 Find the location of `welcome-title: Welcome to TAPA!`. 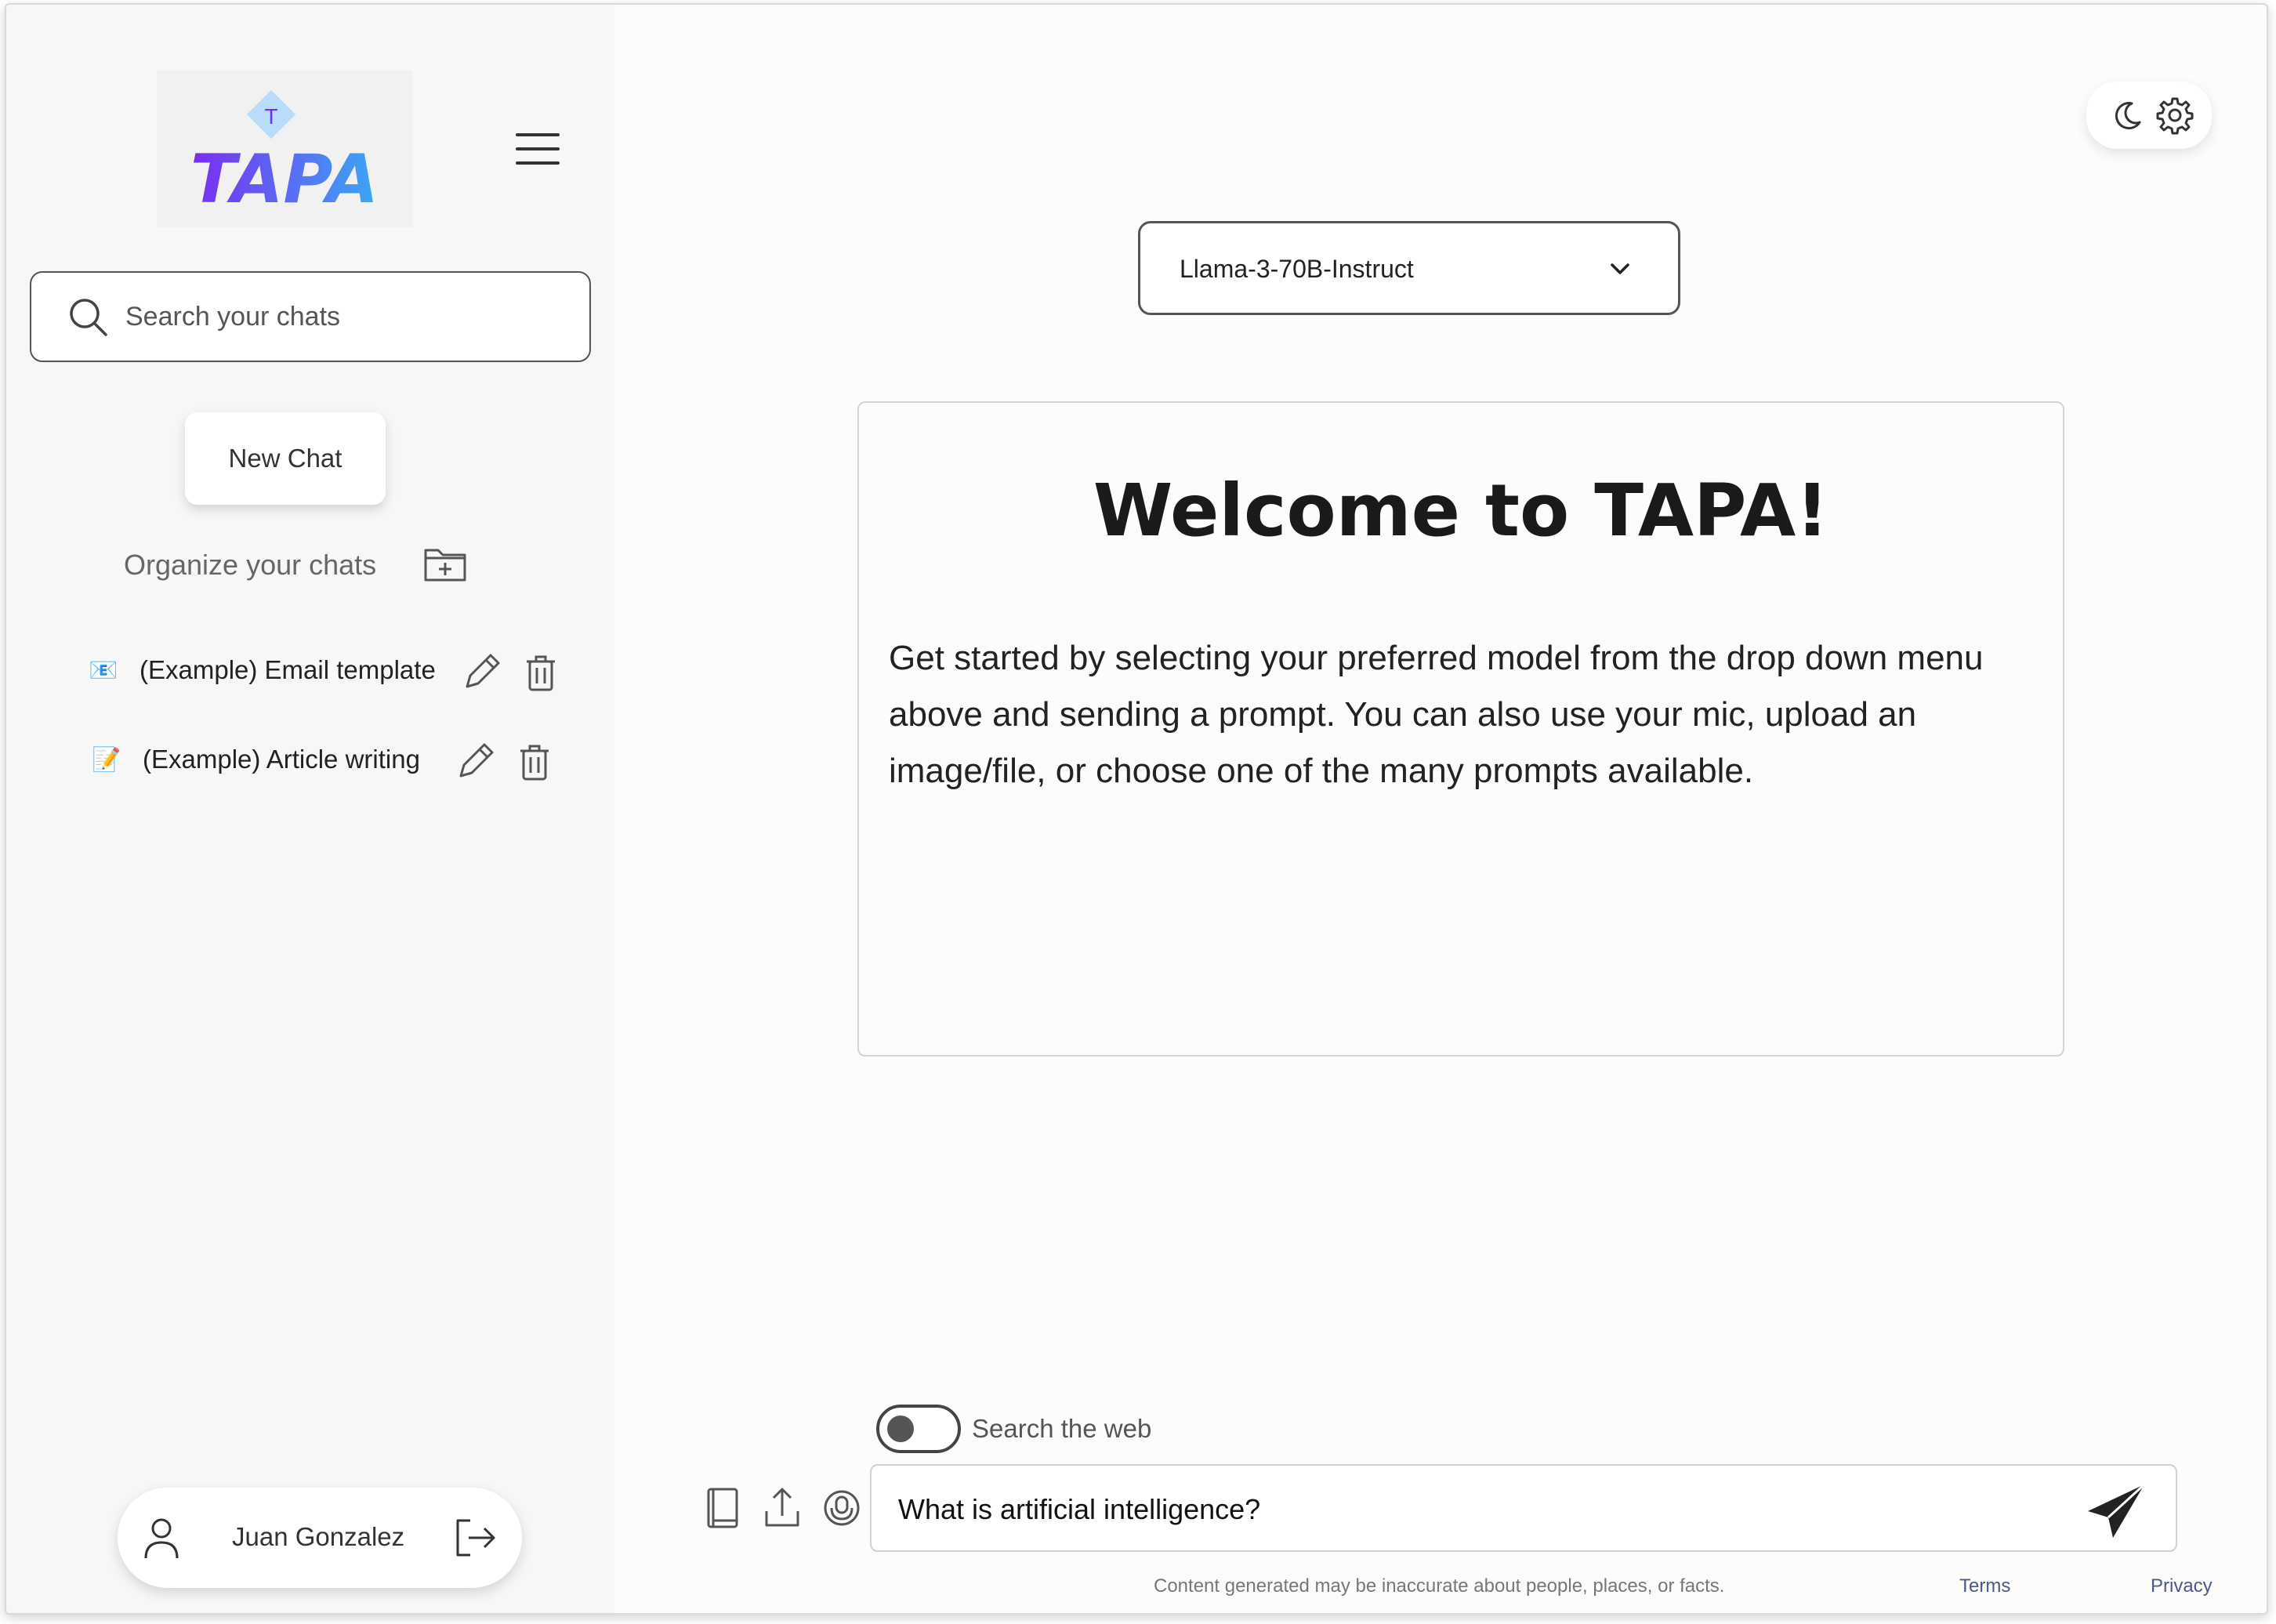

welcome-title: Welcome to TAPA! is located at coordinates (1461, 511).